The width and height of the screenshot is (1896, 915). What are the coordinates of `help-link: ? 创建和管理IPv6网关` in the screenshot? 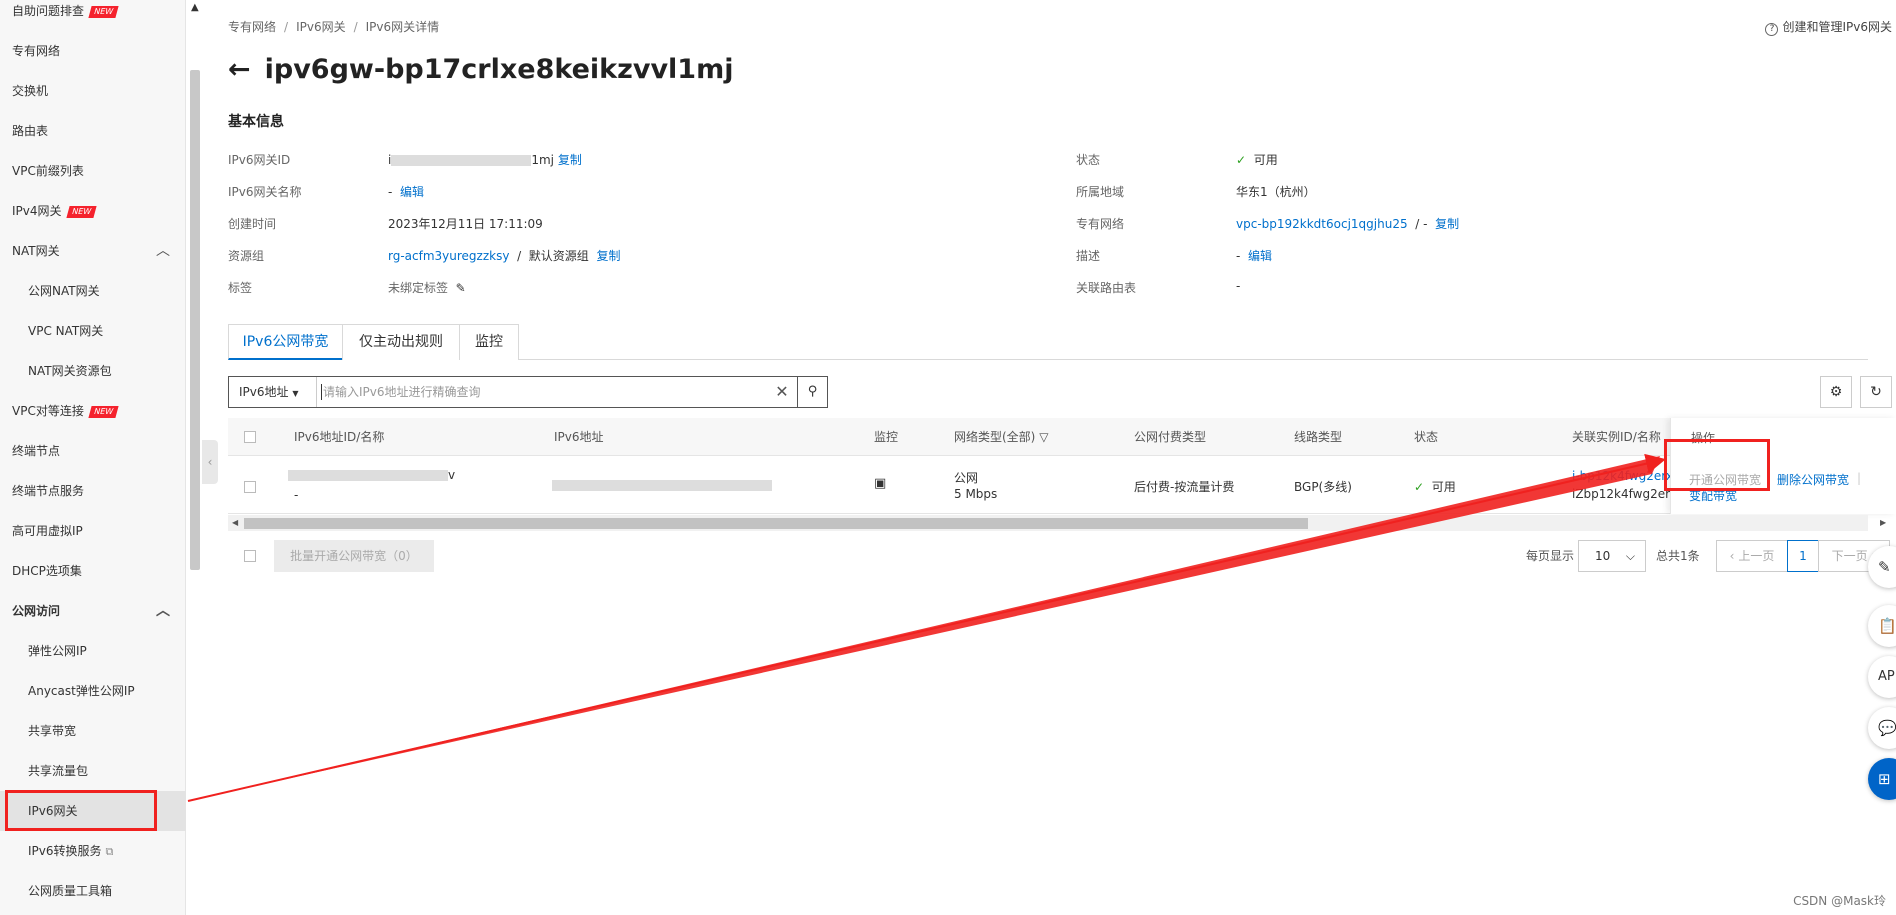 It's located at (1828, 27).